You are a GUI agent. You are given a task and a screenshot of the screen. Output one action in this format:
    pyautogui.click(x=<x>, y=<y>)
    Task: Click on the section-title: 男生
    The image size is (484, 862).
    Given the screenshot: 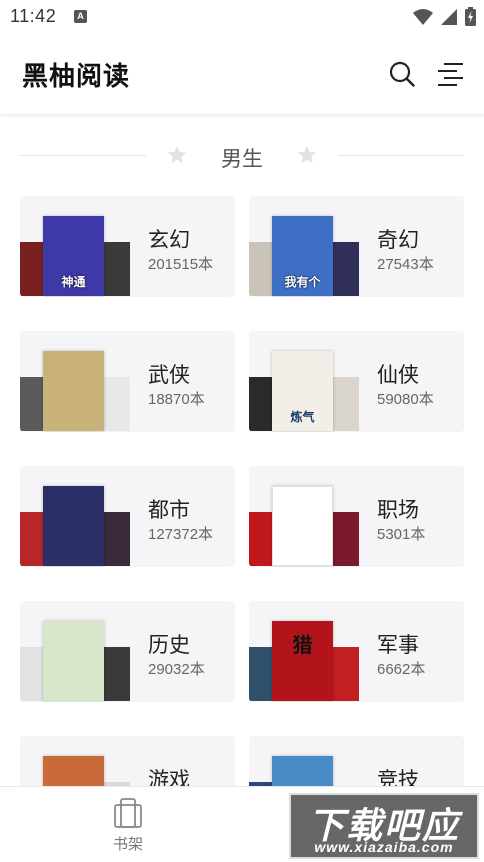 What is the action you would take?
    pyautogui.click(x=242, y=159)
    